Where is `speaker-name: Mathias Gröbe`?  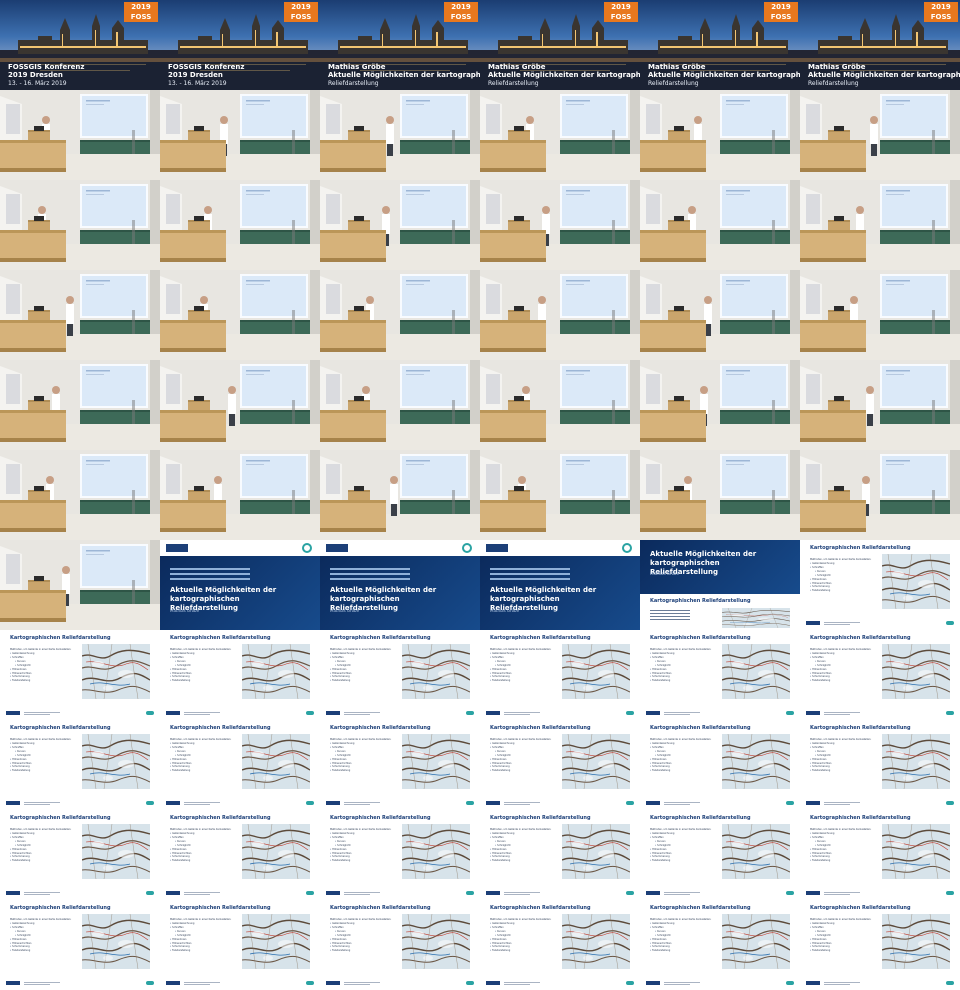
speaker-name: Mathias Gröbe is located at coordinates (357, 67).